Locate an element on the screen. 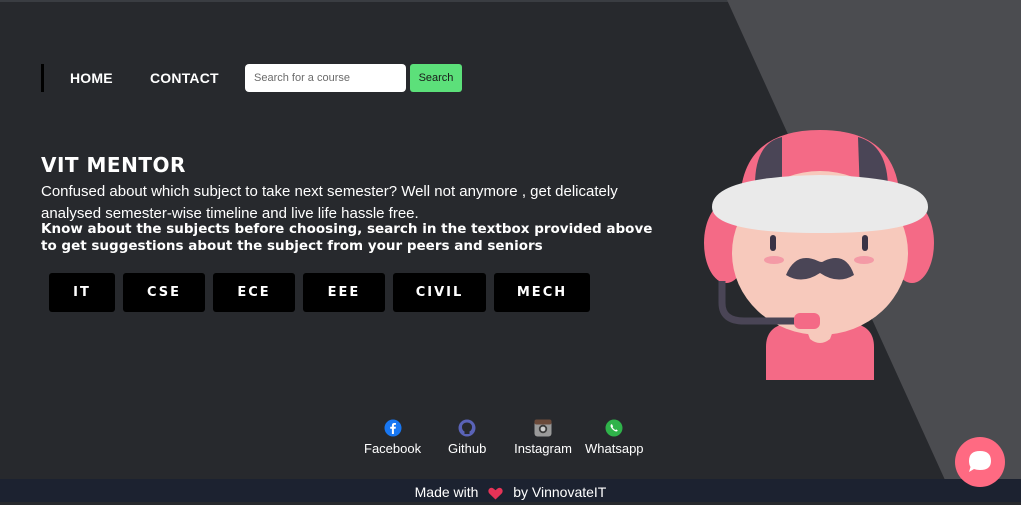 The height and width of the screenshot is (505, 1021). social-link-github: Github is located at coordinates (467, 437).